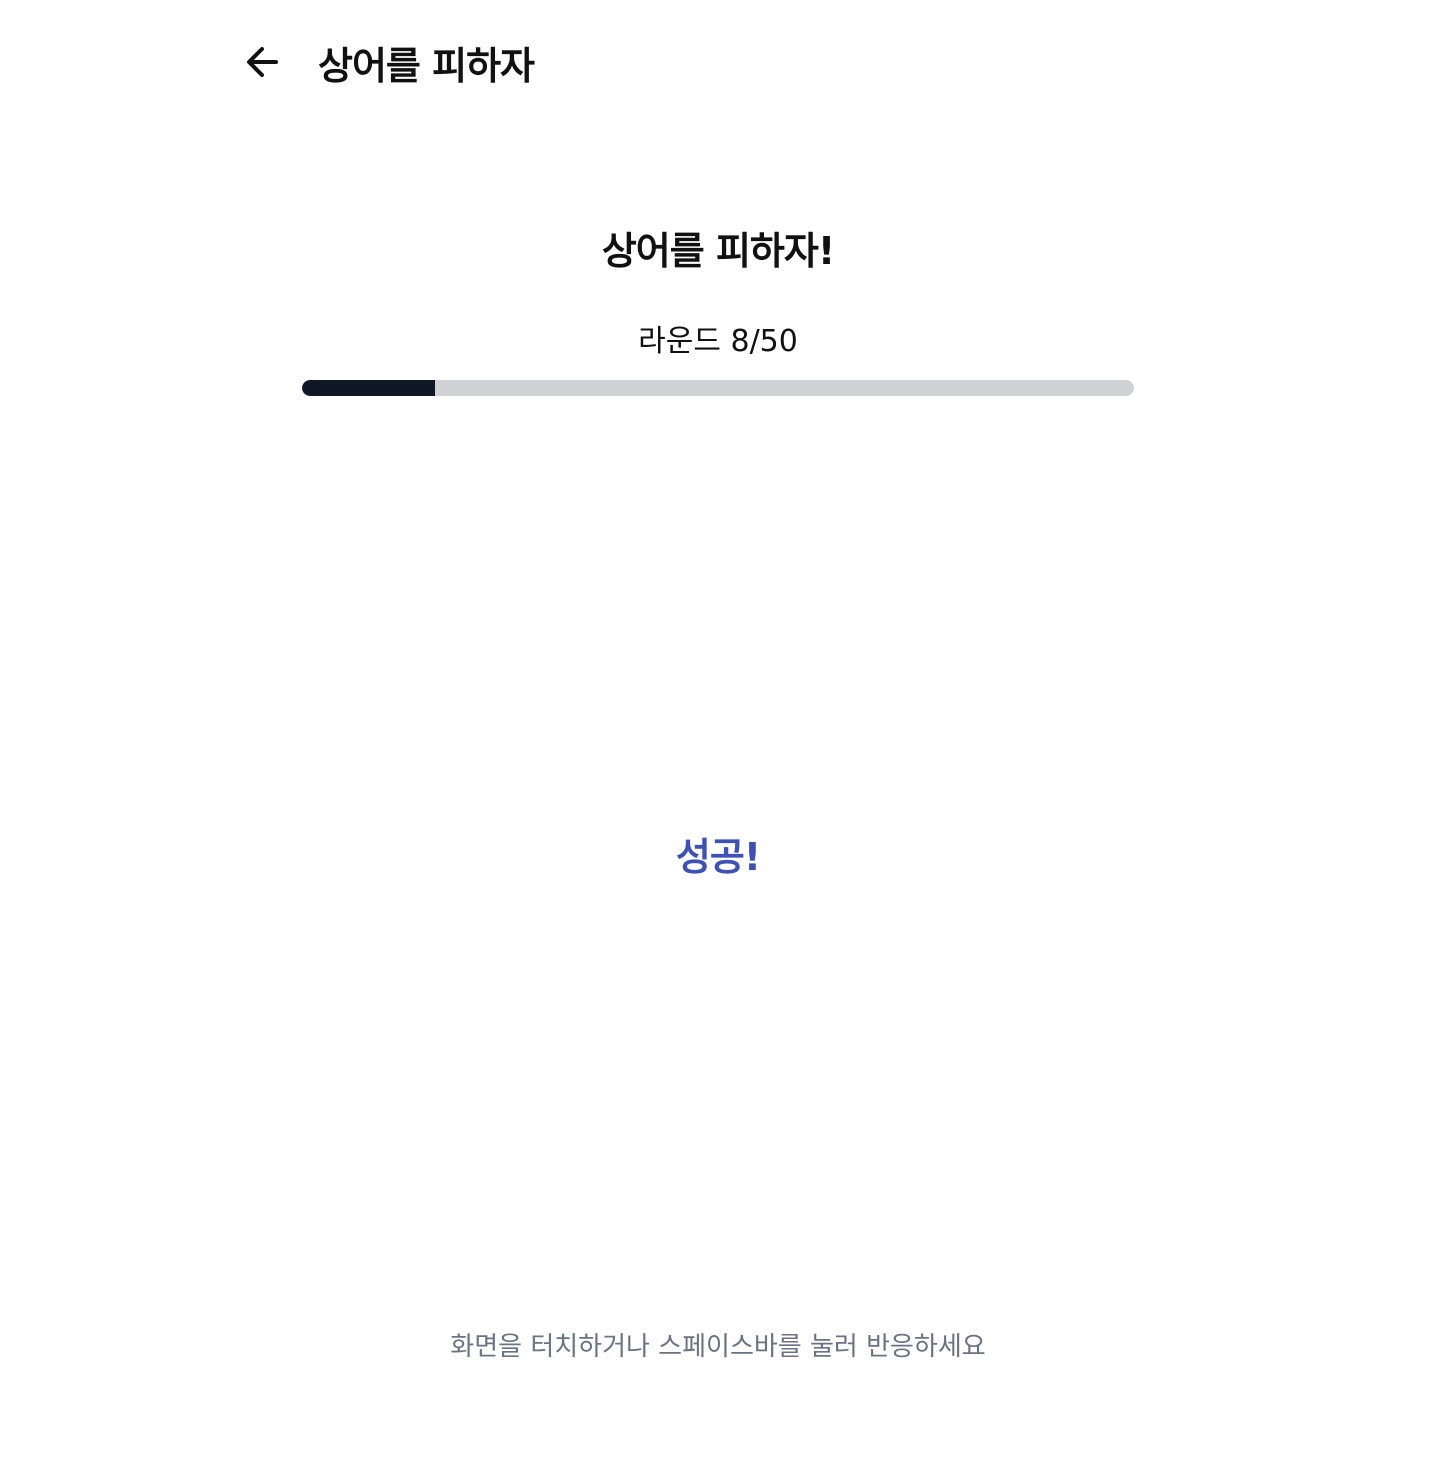  Describe the element at coordinates (718, 388) in the screenshot. I see `round-progress-bar` at that location.